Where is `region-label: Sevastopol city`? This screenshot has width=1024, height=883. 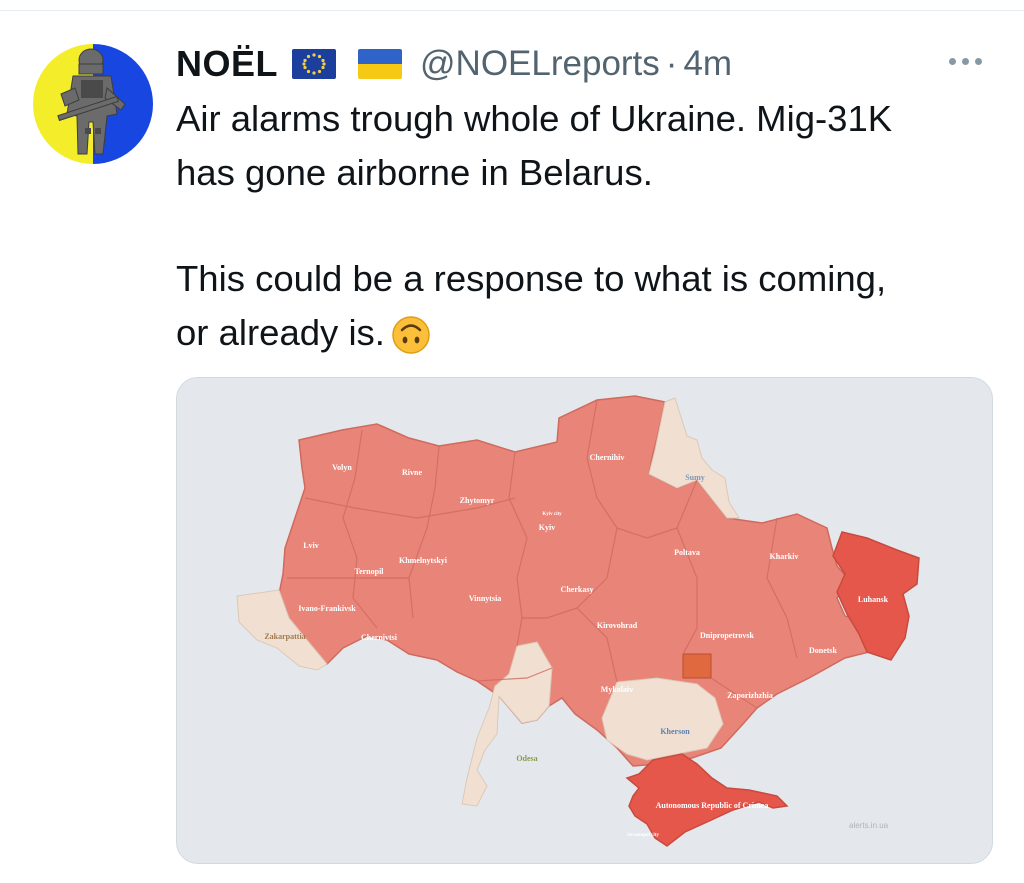
region-label: Sevastopol city is located at coordinates (643, 835).